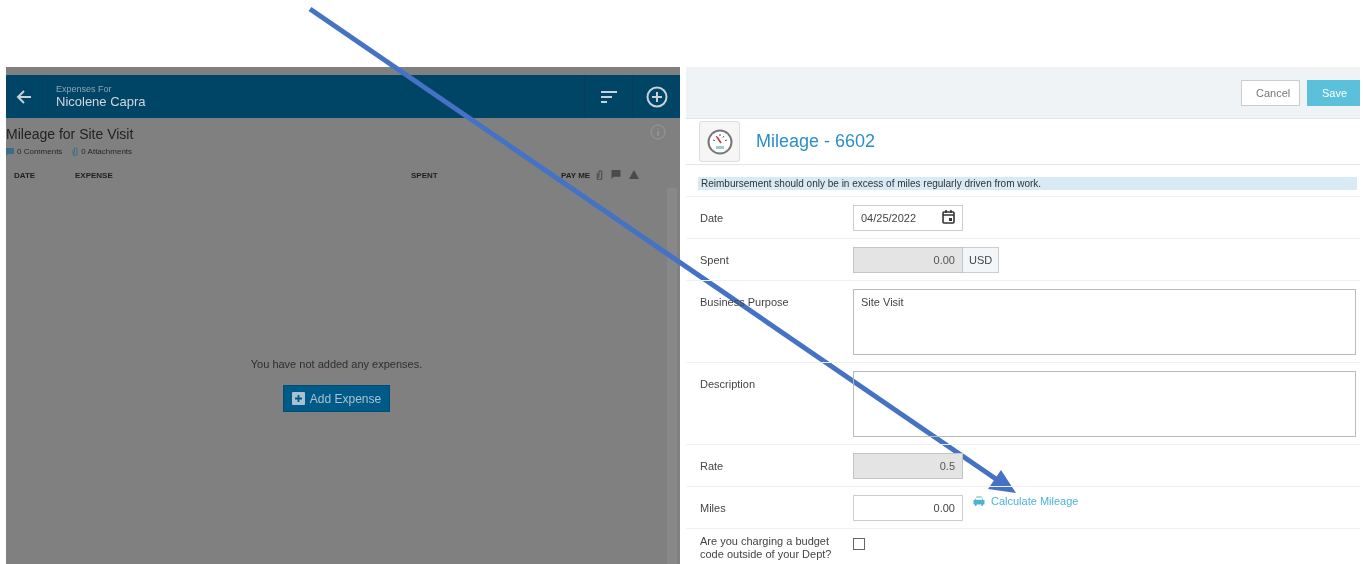 The height and width of the screenshot is (564, 1363). I want to click on column-header: PAY ME, so click(576, 175).